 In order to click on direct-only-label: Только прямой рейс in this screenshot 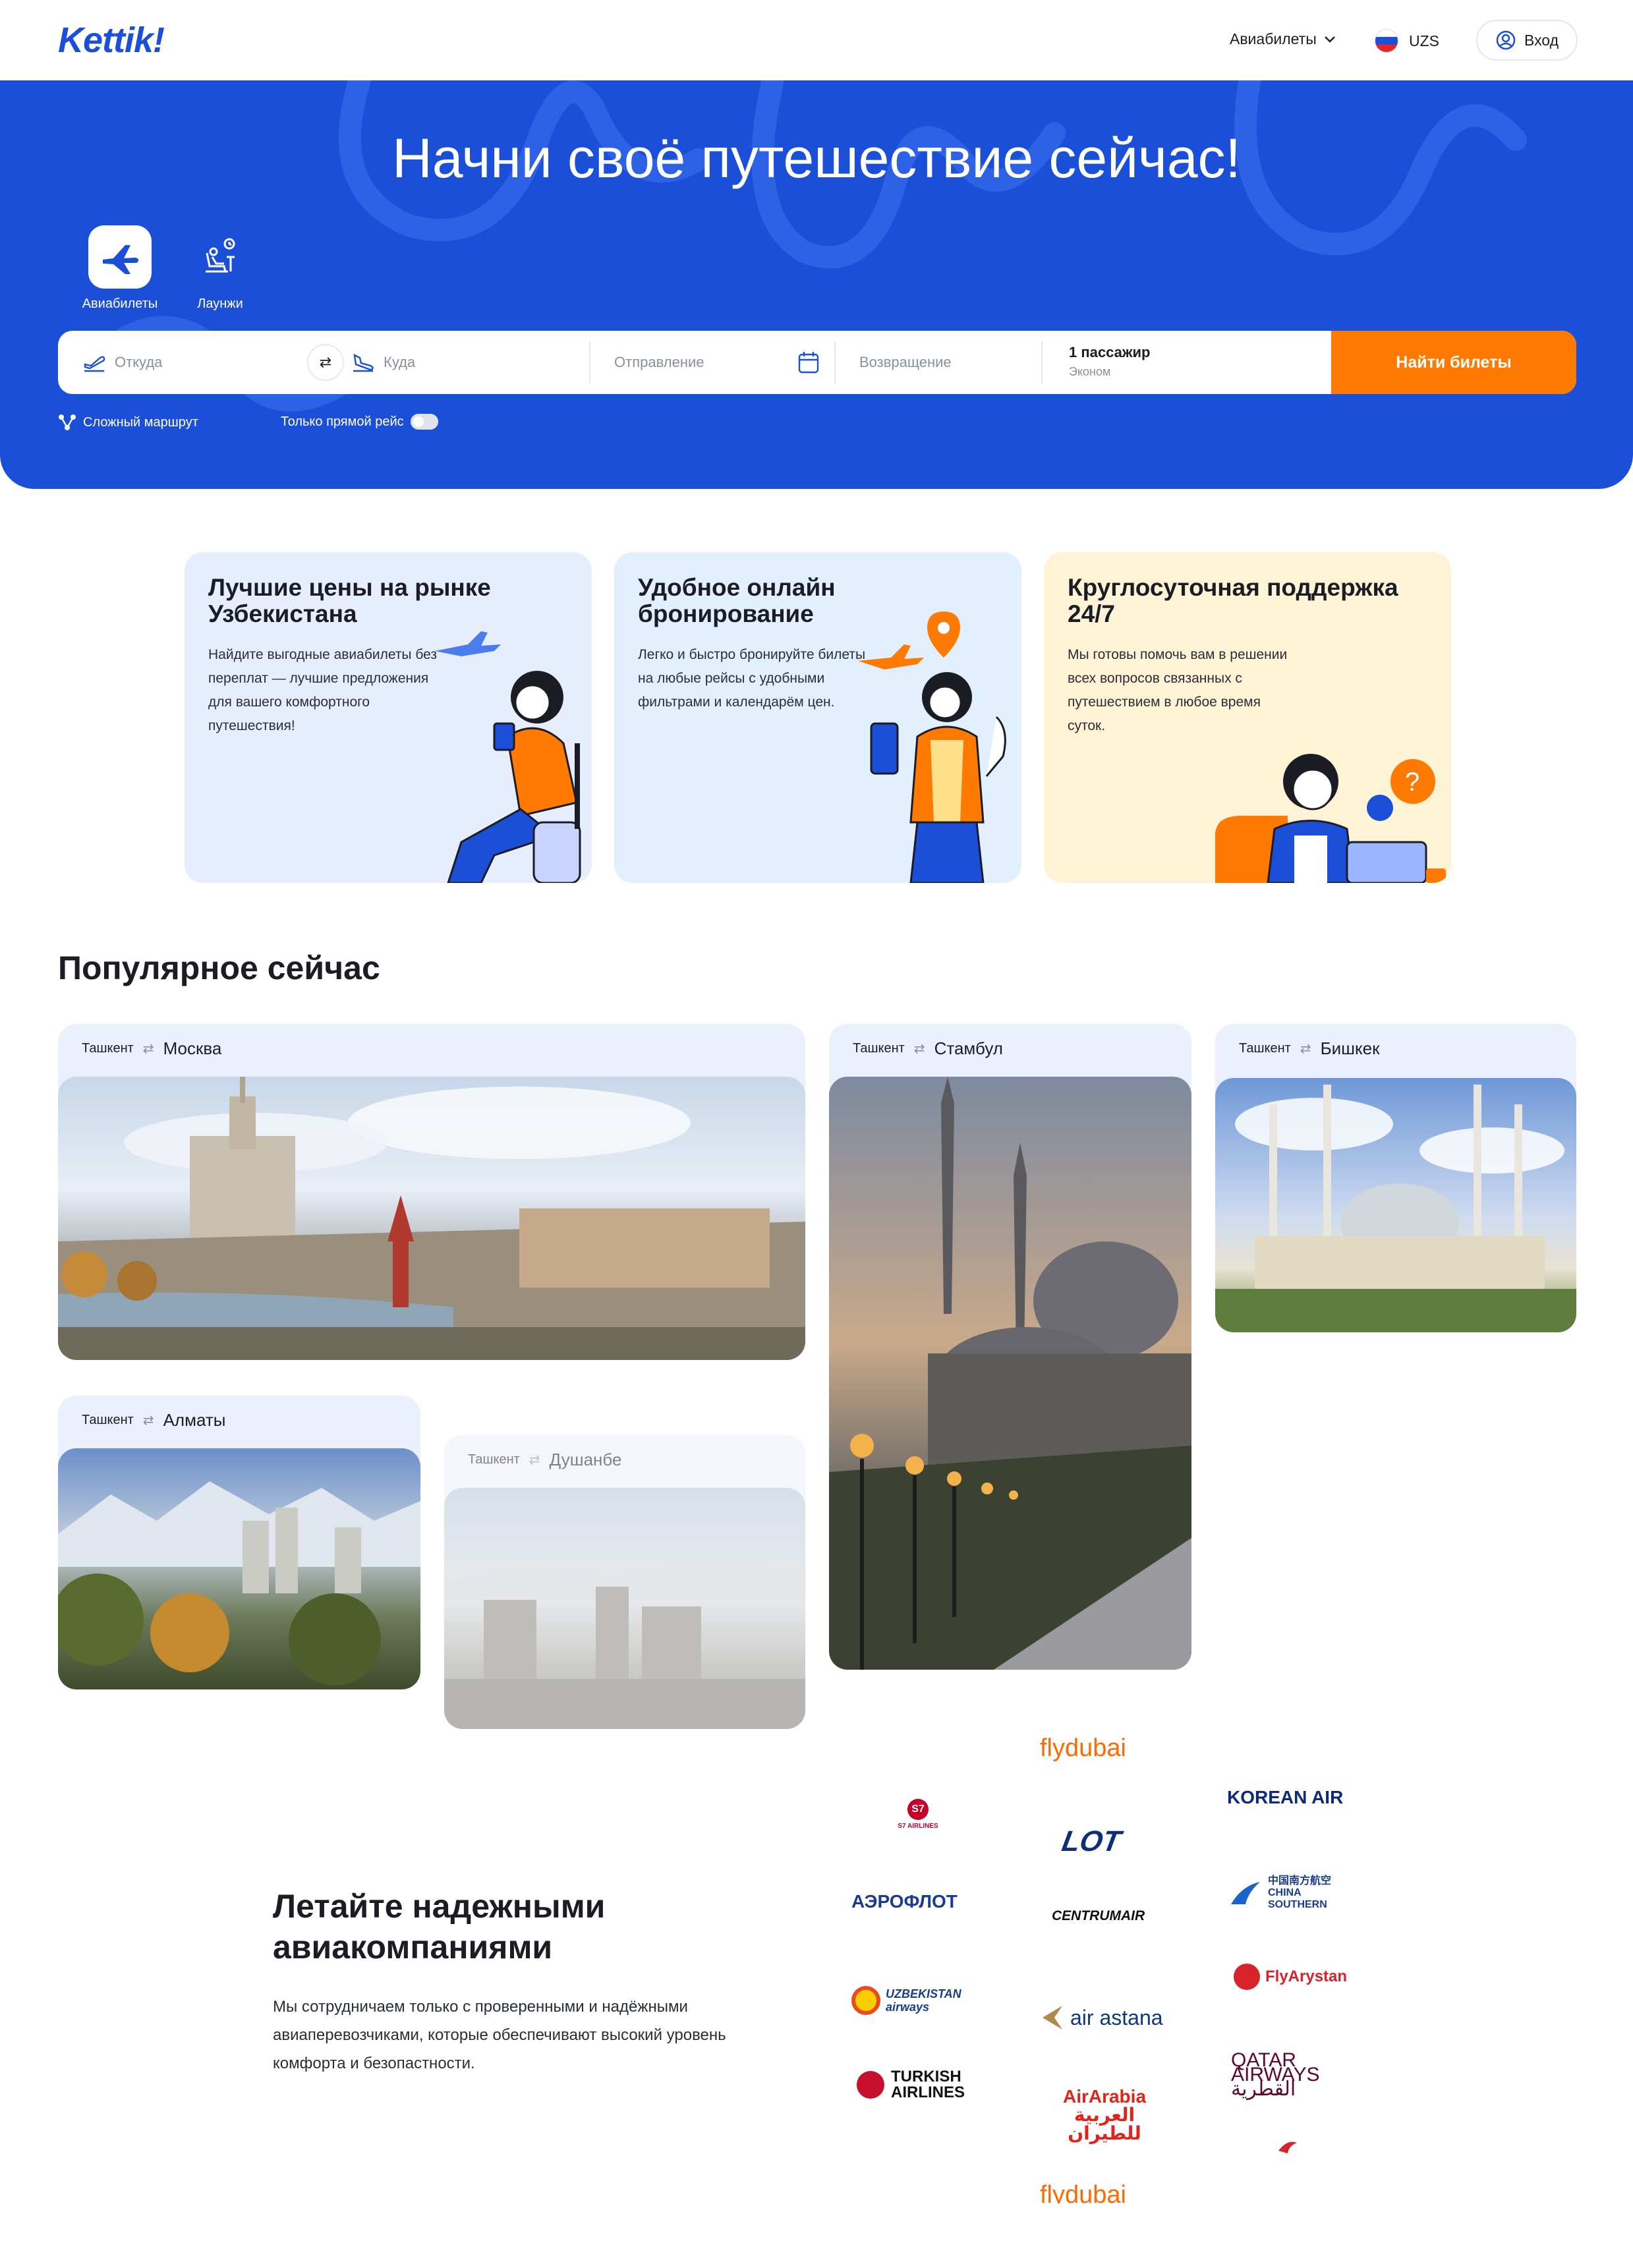, I will do `click(342, 422)`.